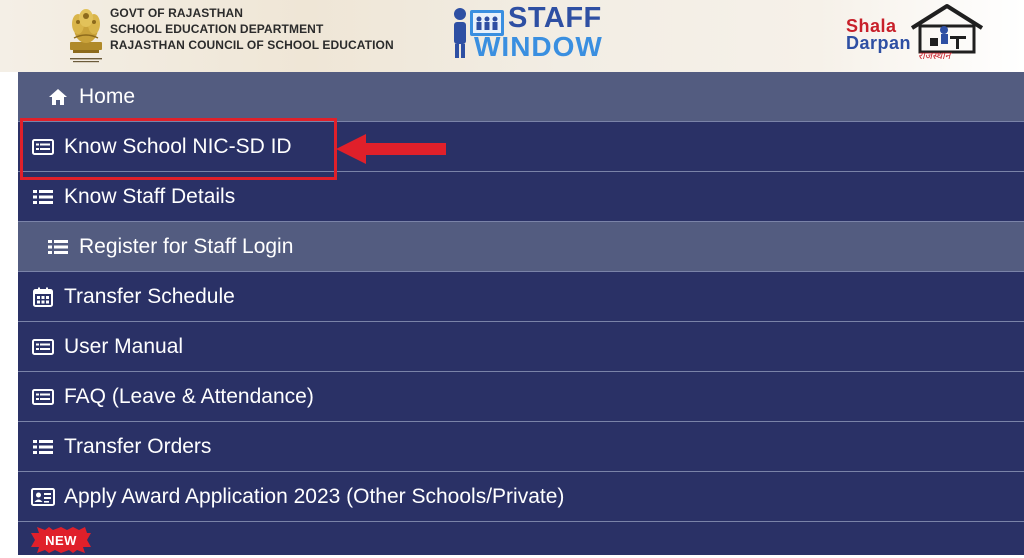 Image resolution: width=1024 pixels, height=558 pixels. Describe the element at coordinates (521, 247) in the screenshot. I see `menu-item-register-staff-login: Register for Staff Login` at that location.